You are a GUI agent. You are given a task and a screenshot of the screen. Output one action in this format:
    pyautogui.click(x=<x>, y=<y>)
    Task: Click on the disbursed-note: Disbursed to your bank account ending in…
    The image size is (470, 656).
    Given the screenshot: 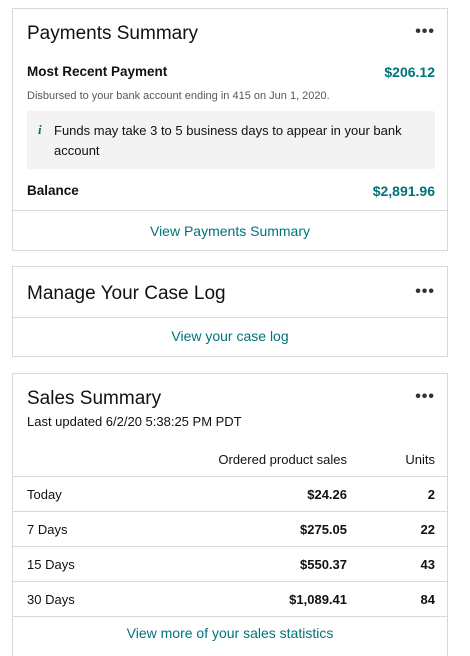 What is the action you would take?
    pyautogui.click(x=178, y=96)
    